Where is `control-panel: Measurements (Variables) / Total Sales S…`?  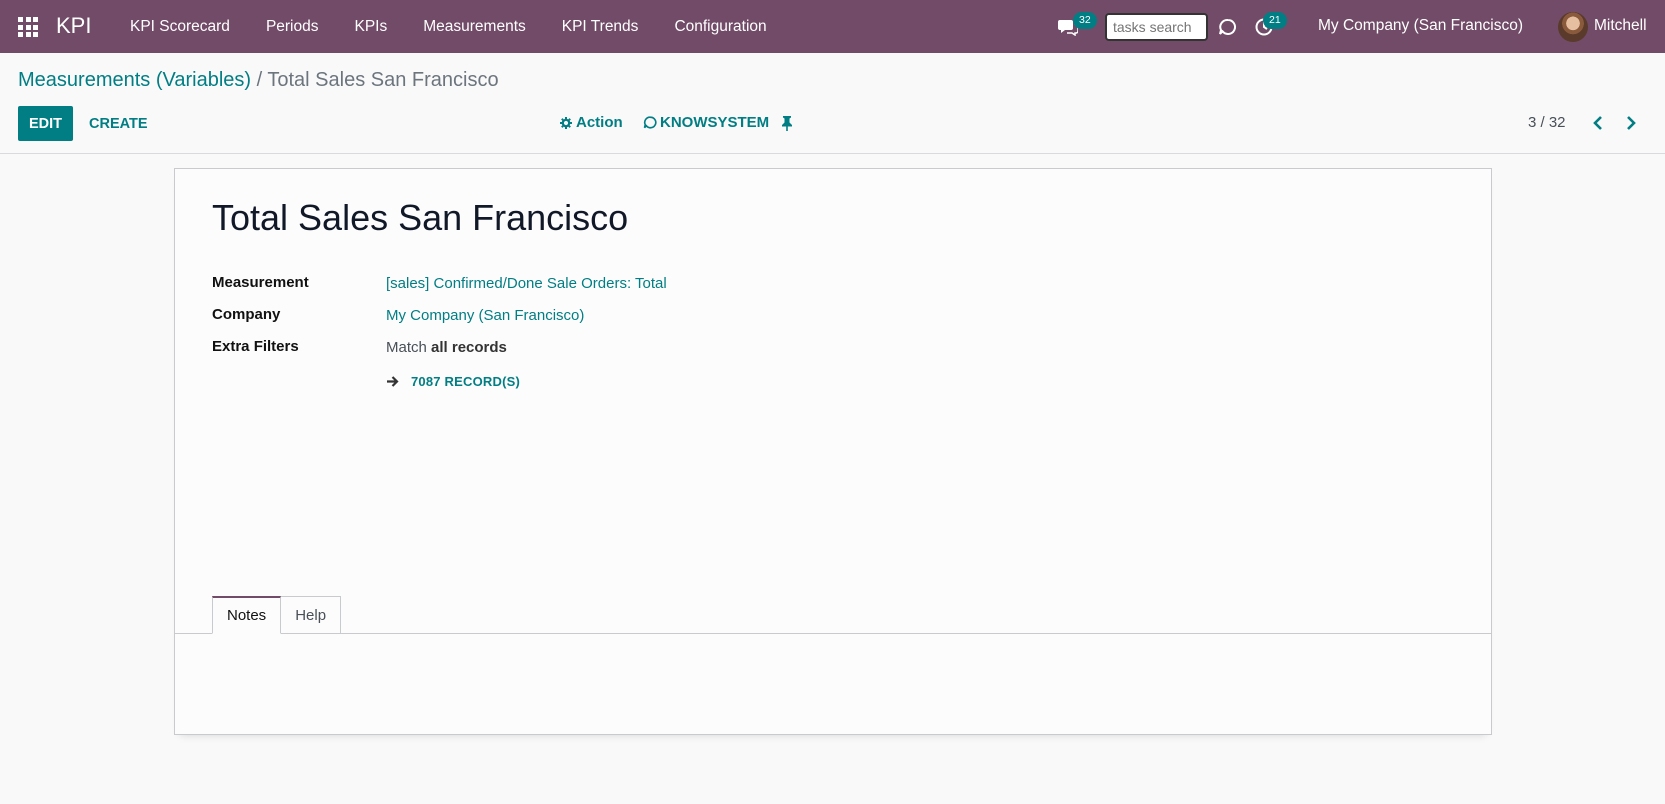
control-panel: Measurements (Variables) / Total Sales S… is located at coordinates (832, 103).